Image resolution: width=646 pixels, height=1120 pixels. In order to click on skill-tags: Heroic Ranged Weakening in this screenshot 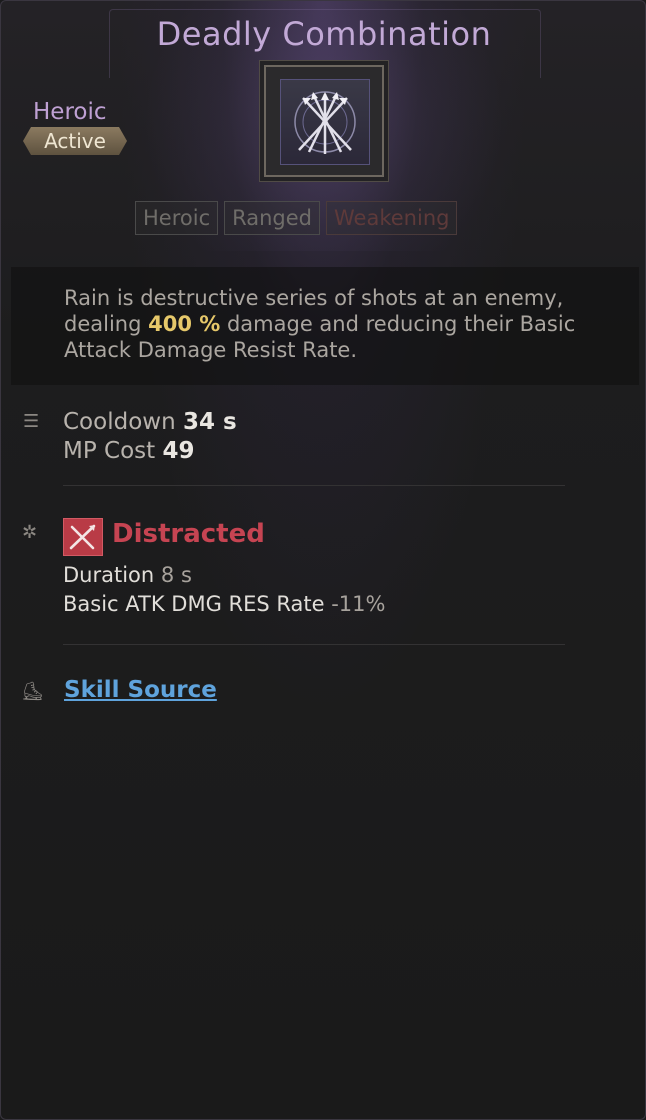, I will do `click(296, 219)`.